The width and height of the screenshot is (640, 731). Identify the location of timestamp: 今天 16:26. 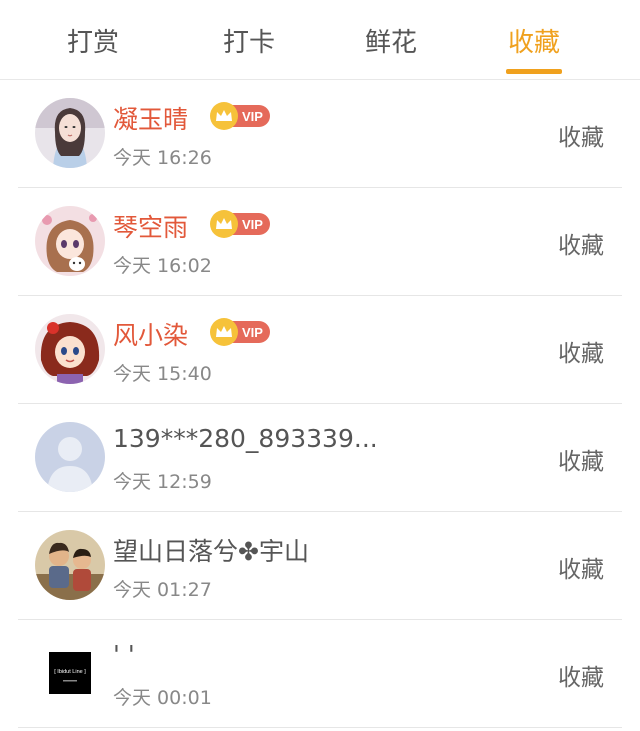
(162, 158).